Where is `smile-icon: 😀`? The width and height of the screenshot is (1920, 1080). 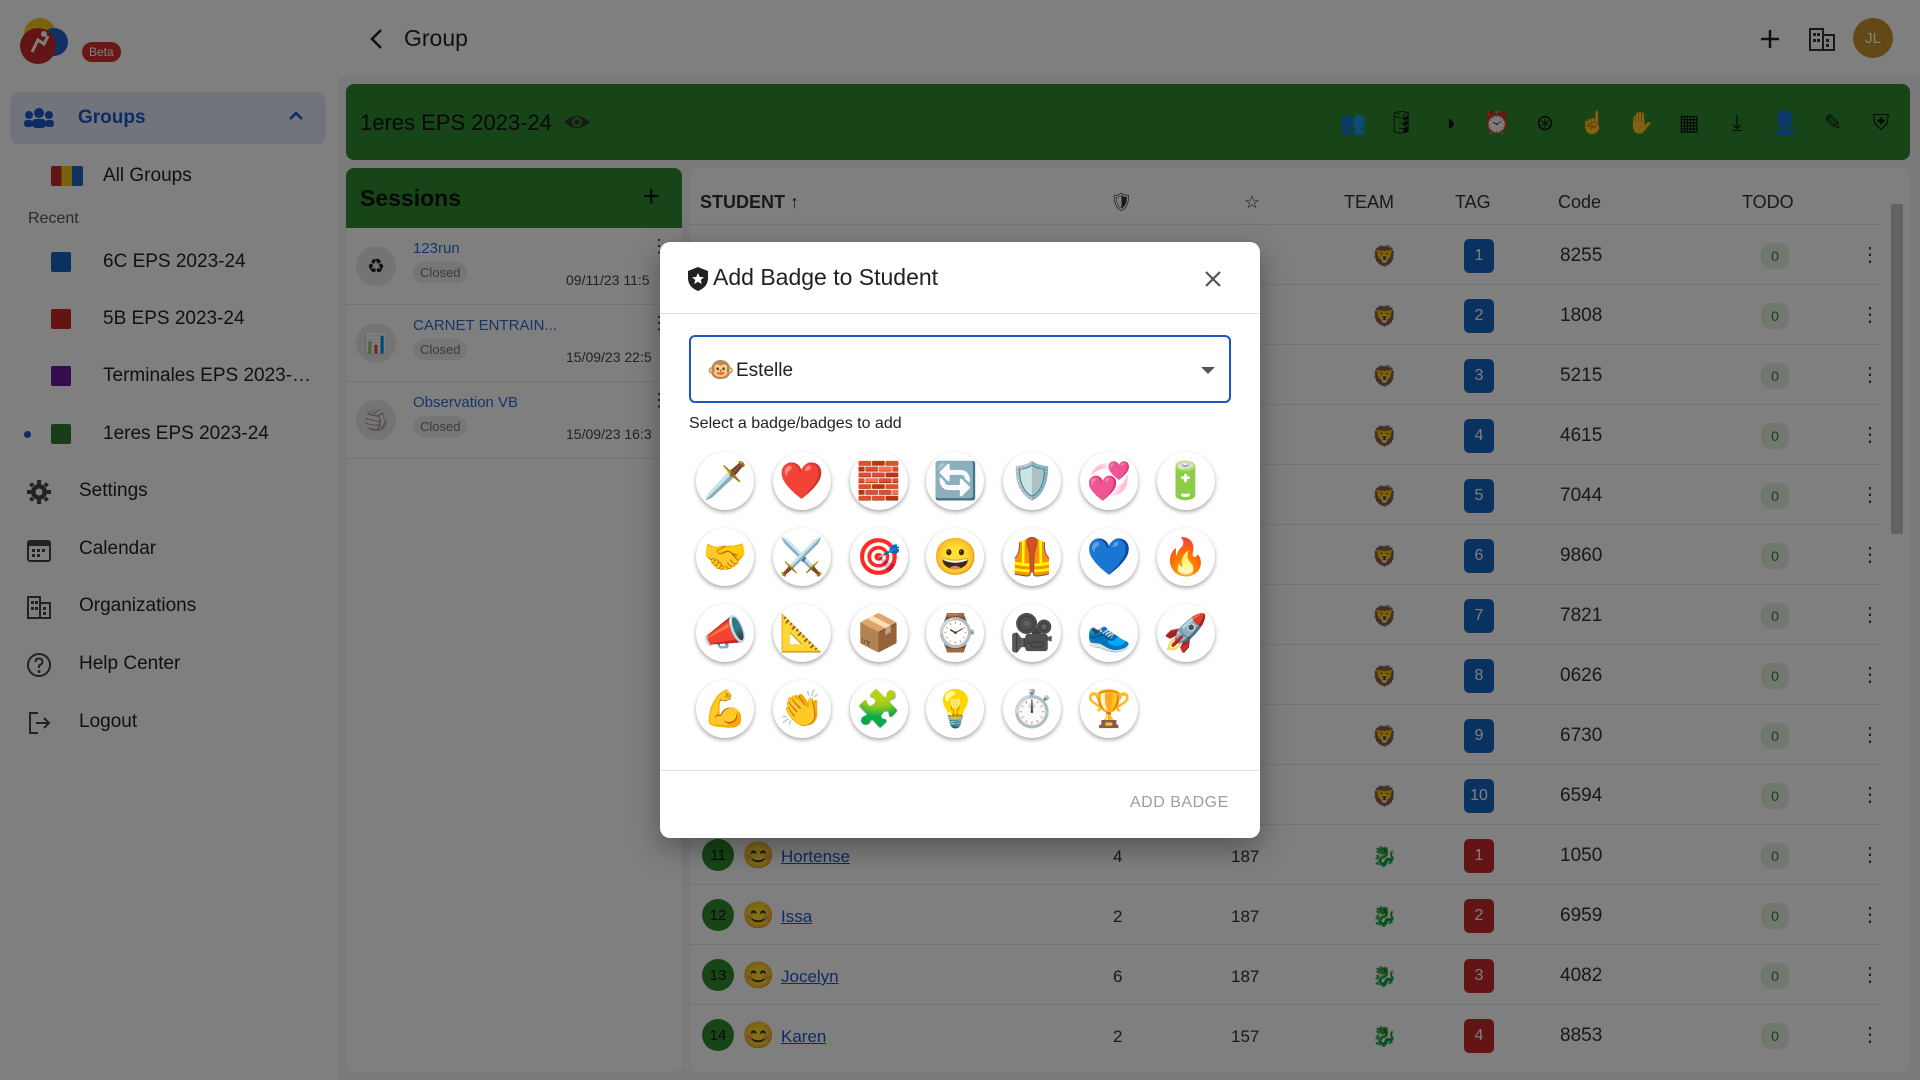 smile-icon: 😀 is located at coordinates (955, 557).